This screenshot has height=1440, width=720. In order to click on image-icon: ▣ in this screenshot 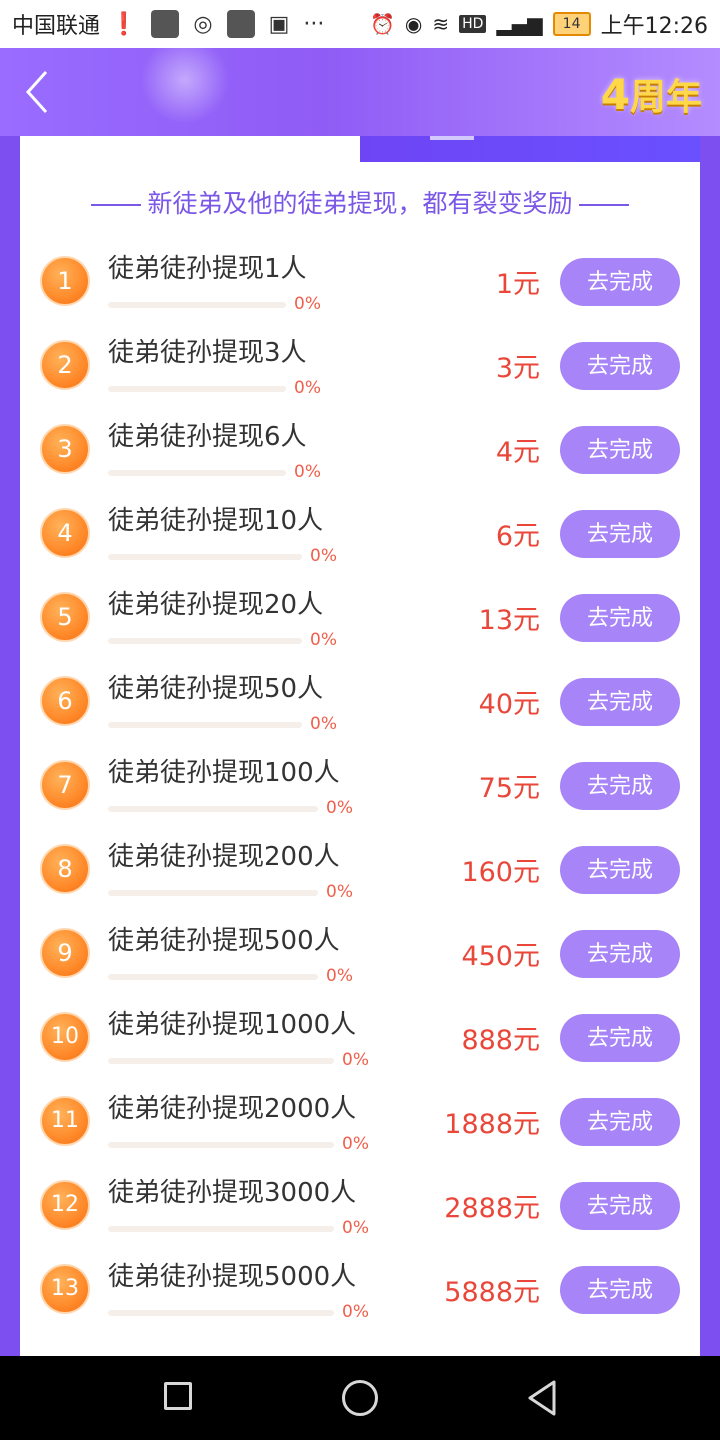, I will do `click(279, 24)`.